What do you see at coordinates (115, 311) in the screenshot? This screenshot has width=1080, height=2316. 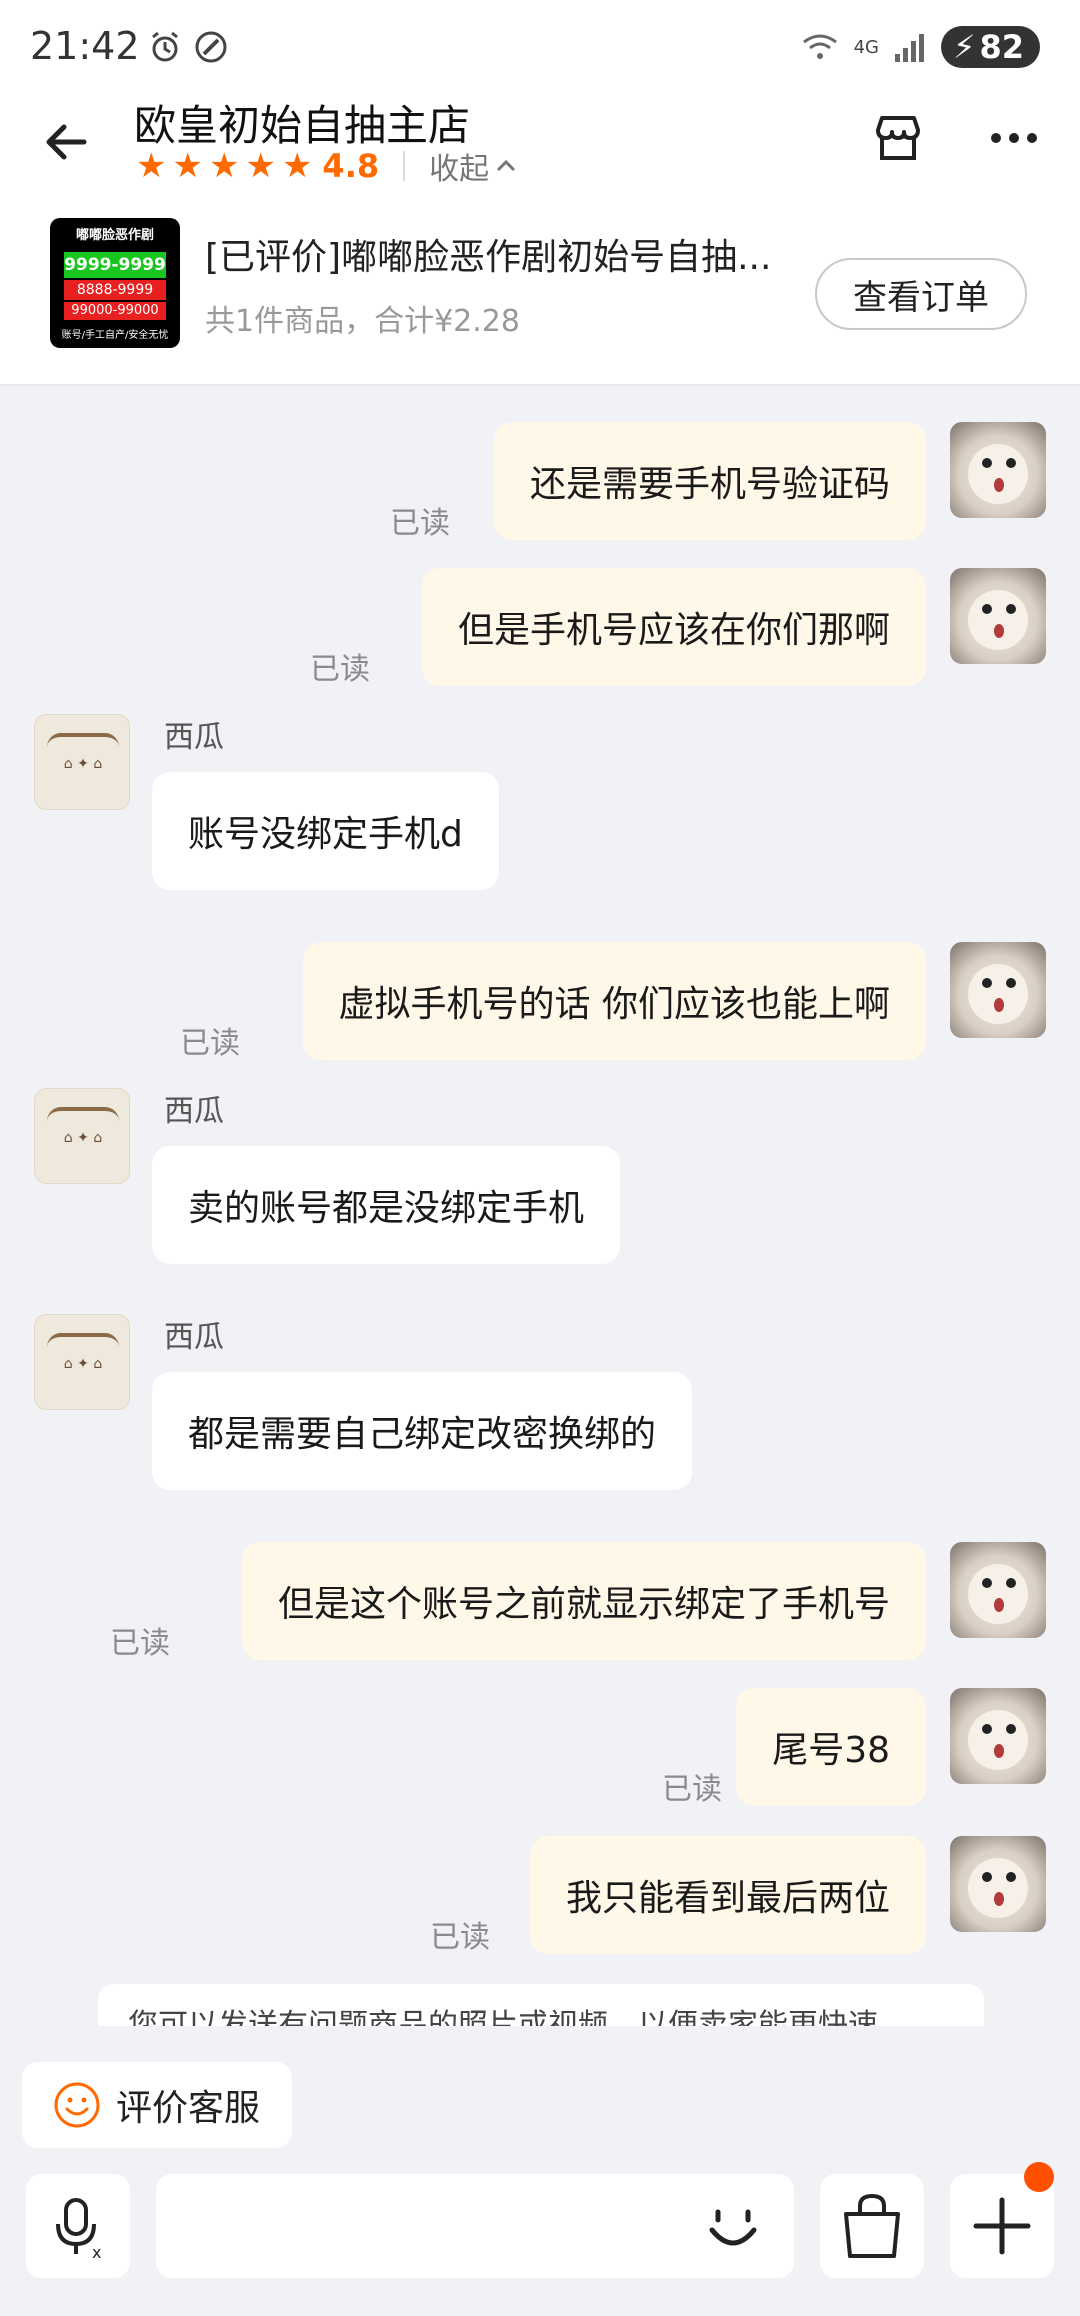 I see `thumb-line: 99000-99000` at bounding box center [115, 311].